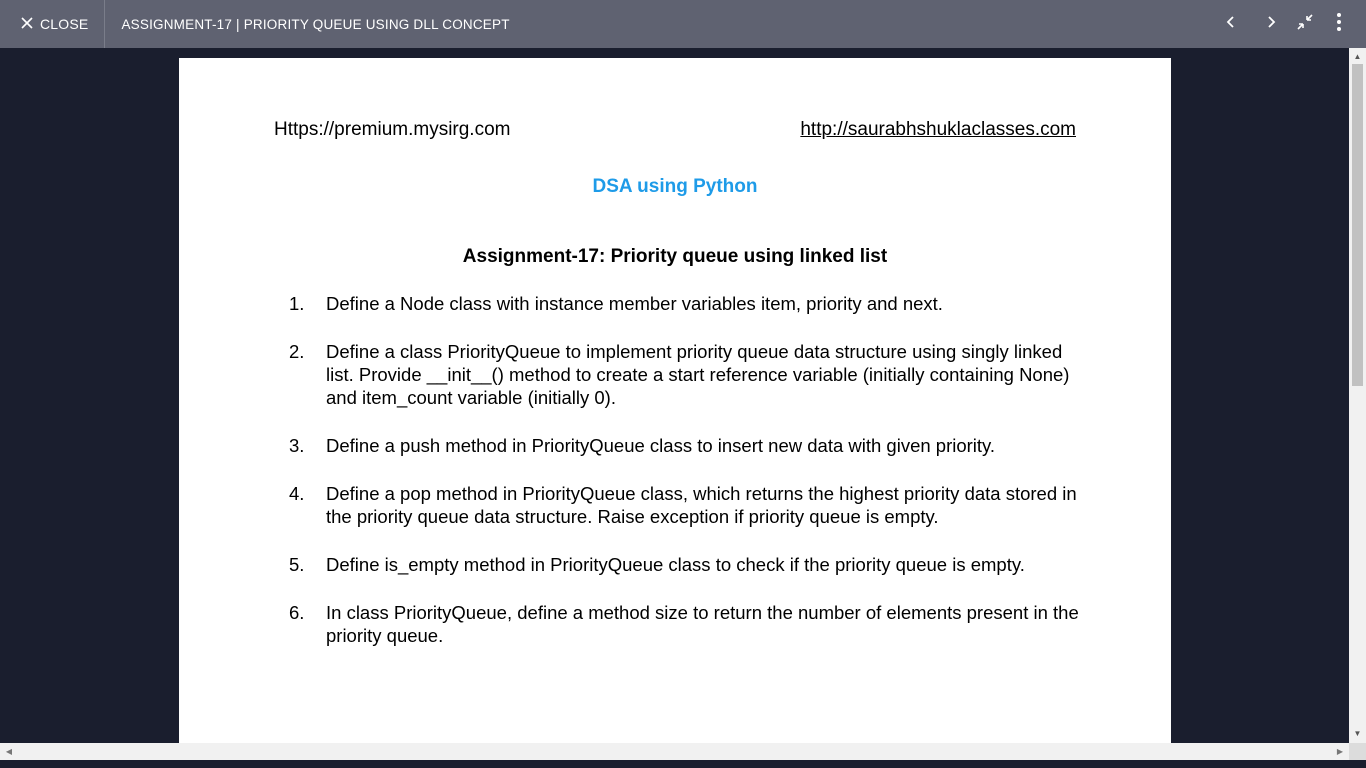 The image size is (1366, 768). Describe the element at coordinates (1340, 751) in the screenshot. I see `scroll-right-icon: ▶` at that location.